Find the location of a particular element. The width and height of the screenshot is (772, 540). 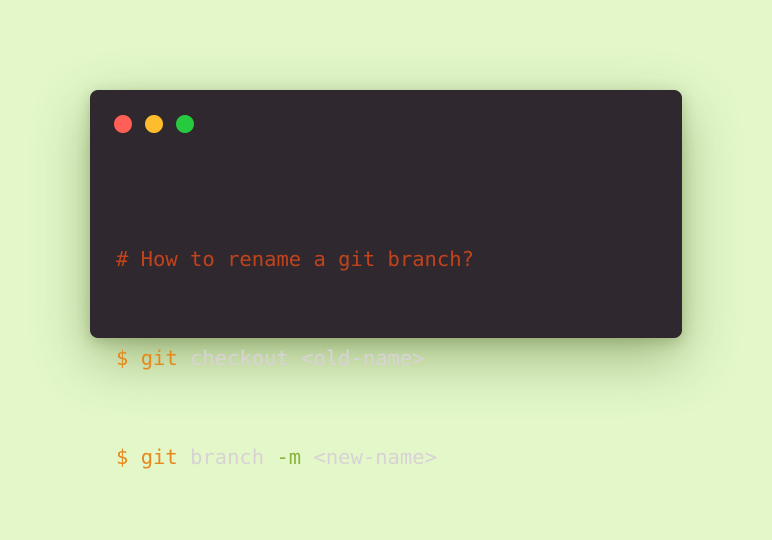

minimize-dot-icon is located at coordinates (154, 124).